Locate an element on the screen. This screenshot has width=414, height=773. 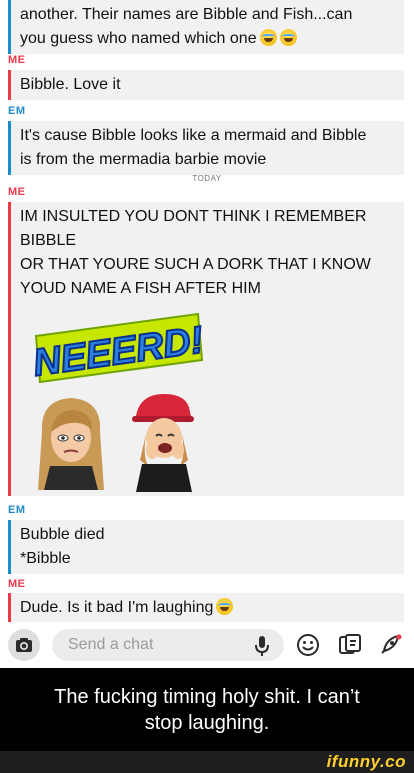
date-divider: TODAY is located at coordinates (207, 178).